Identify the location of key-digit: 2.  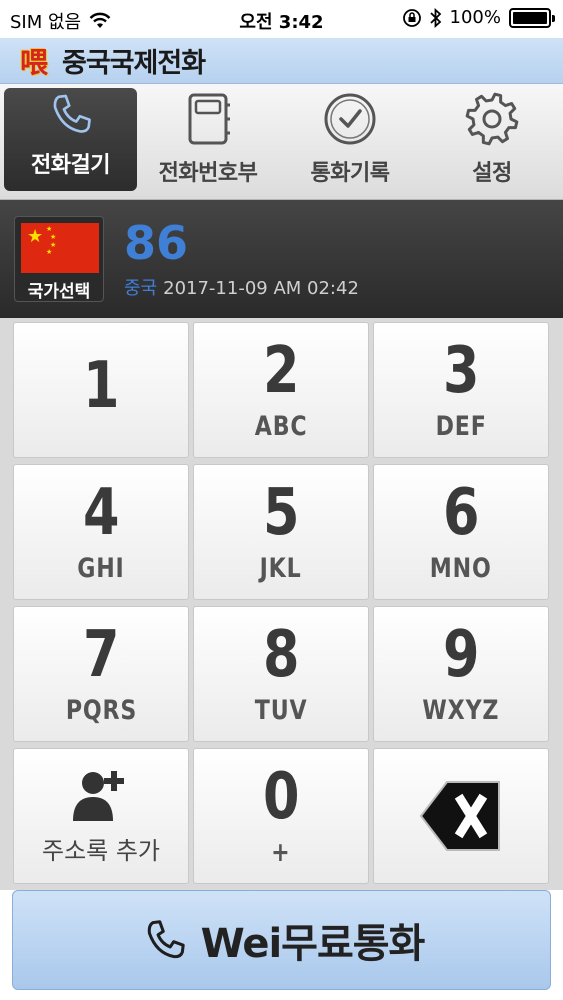
(281, 370).